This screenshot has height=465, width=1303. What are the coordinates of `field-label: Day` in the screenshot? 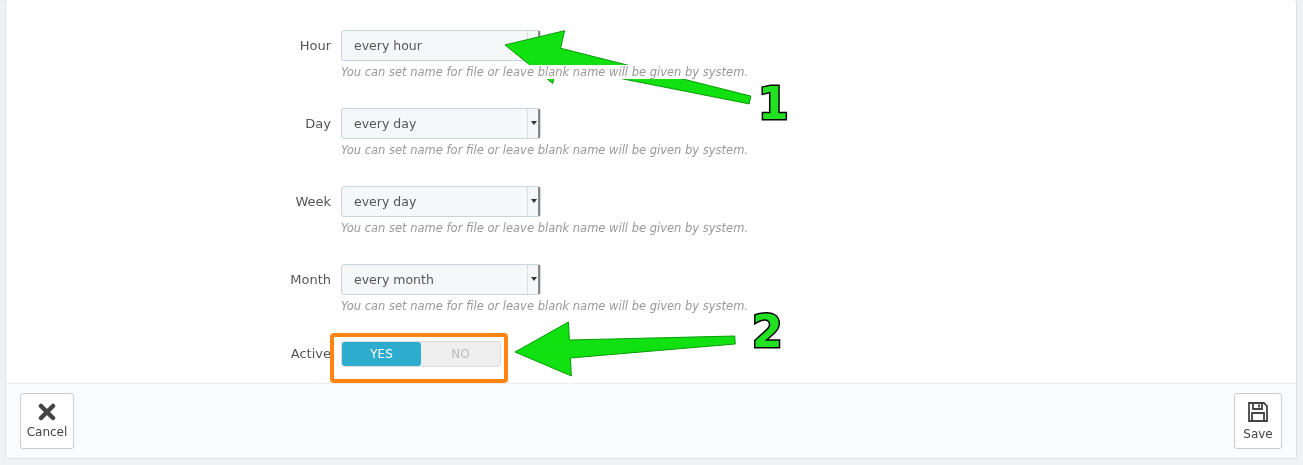 It's located at (317, 124).